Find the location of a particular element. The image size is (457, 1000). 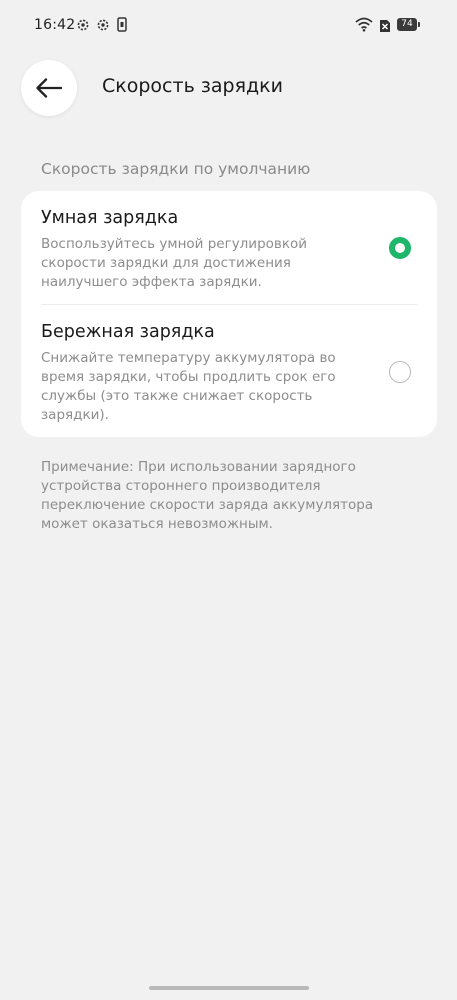

option-title: Умная зарядка is located at coordinates (110, 218).